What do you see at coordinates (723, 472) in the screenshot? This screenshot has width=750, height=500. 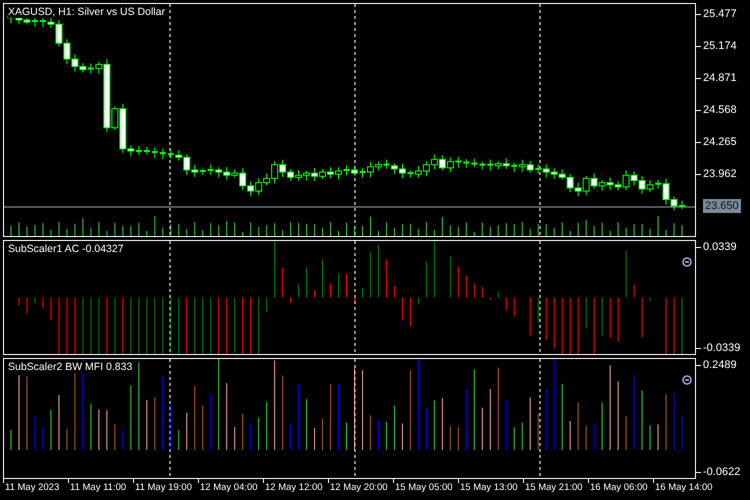 I see `scale-label: -0.0622` at bounding box center [723, 472].